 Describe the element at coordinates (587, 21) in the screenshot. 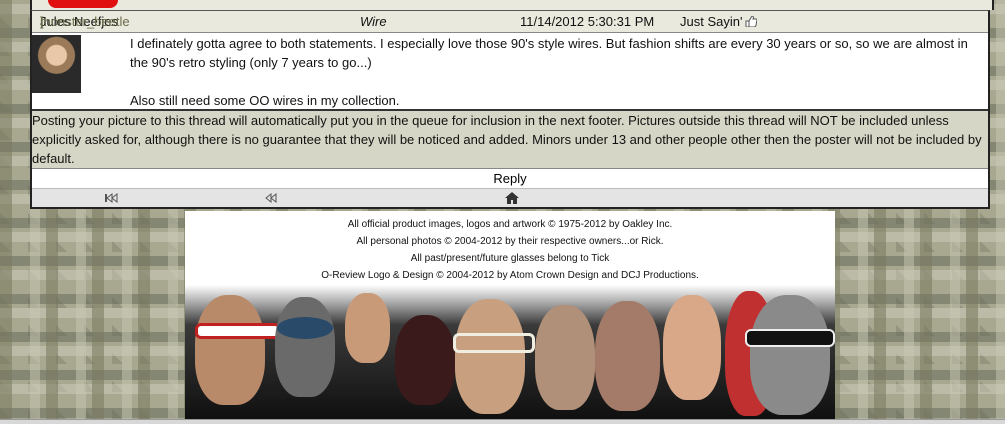

I see `post-timestamp: 11/14/2012 5:30:31 PM` at that location.